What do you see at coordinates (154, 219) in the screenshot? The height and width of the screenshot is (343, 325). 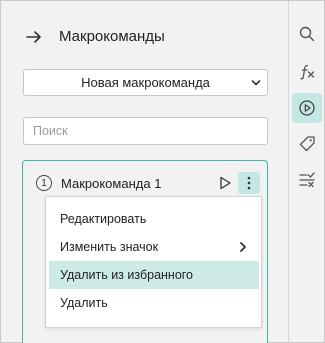 I see `menu-item-edit: Редактировать` at bounding box center [154, 219].